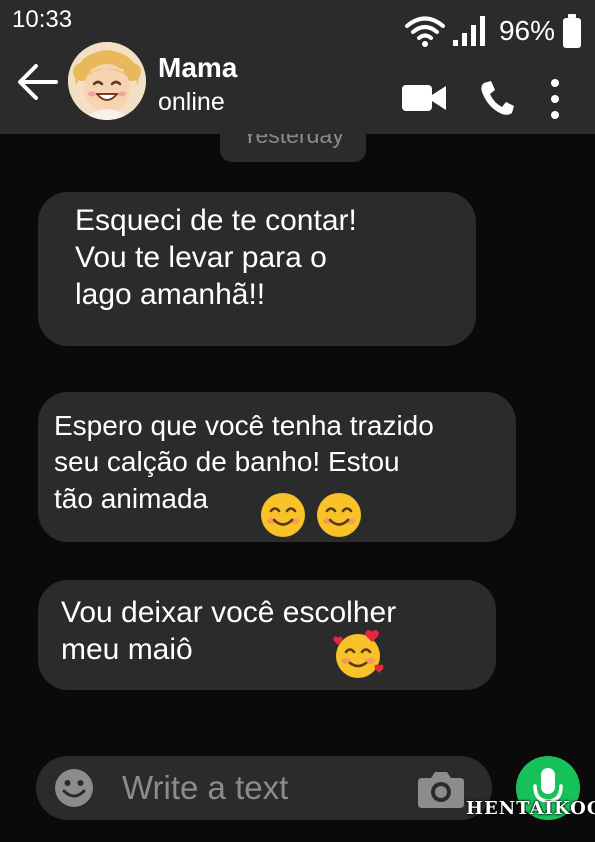  I want to click on wifi-icon, so click(424, 31).